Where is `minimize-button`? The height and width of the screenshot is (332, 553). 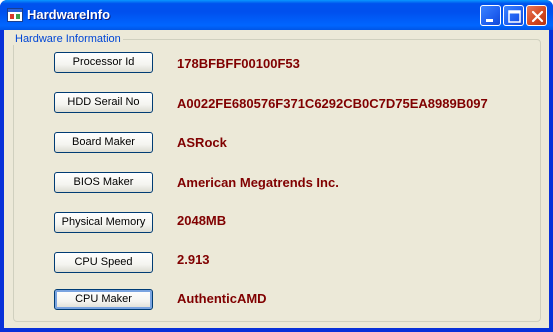 minimize-button is located at coordinates (490, 15).